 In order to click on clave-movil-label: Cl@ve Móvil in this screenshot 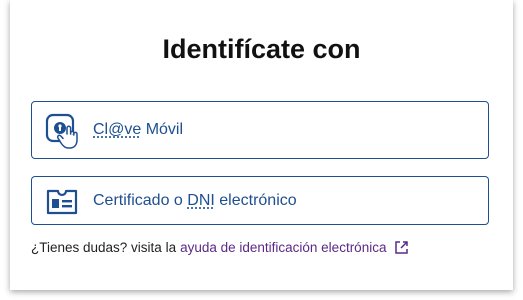, I will do `click(138, 130)`.